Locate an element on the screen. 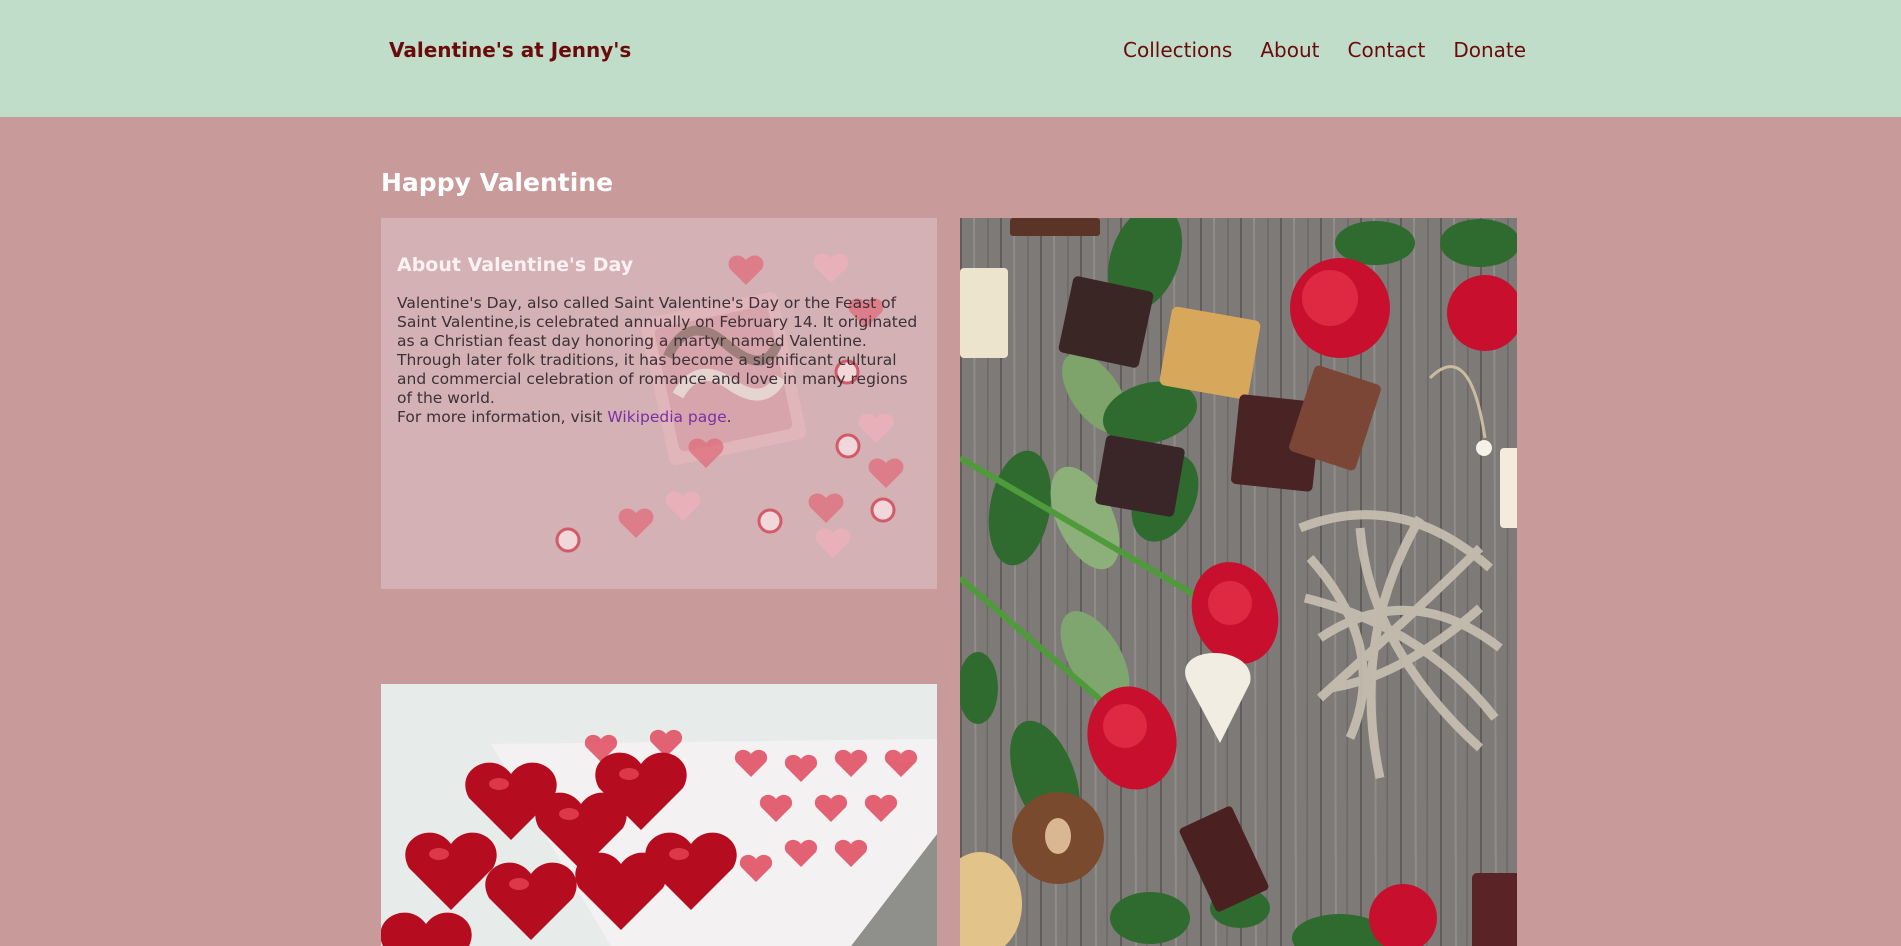  page-title: Happy Valentine is located at coordinates (497, 182).